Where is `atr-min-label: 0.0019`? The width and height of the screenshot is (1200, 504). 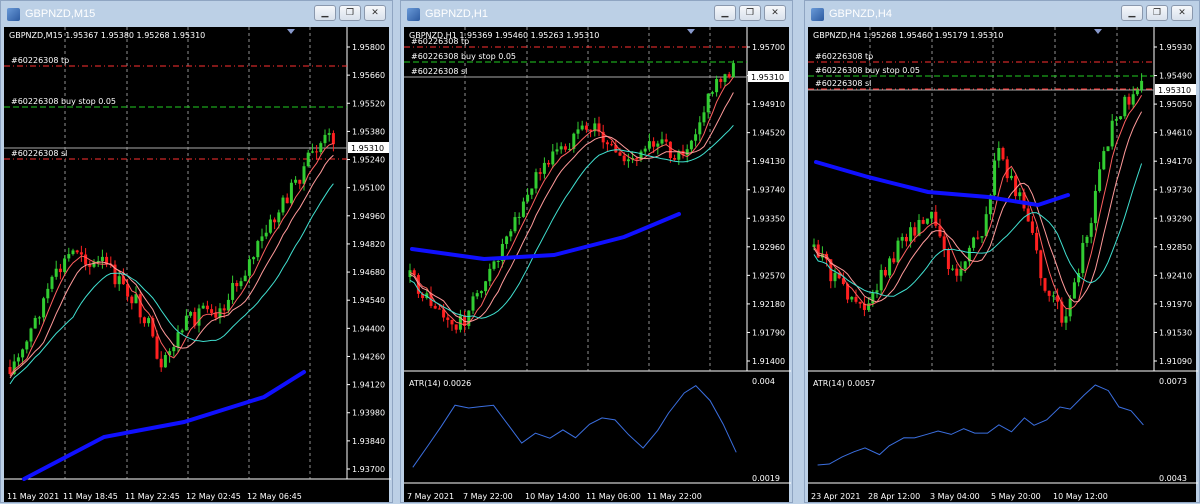
atr-min-label: 0.0019 is located at coordinates (766, 478).